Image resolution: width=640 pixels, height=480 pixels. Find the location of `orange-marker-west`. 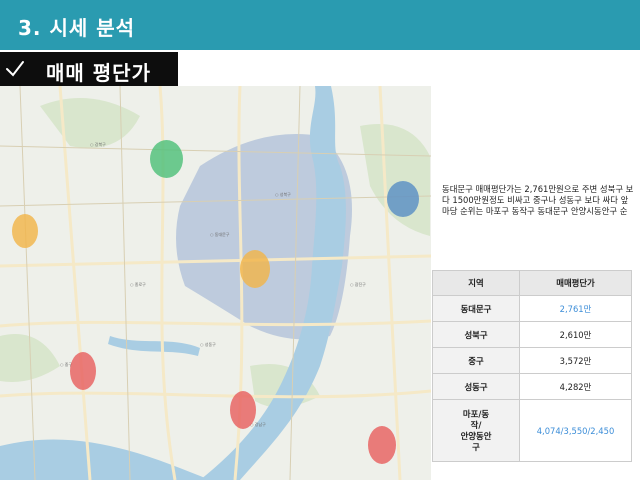

orange-marker-west is located at coordinates (25, 231).